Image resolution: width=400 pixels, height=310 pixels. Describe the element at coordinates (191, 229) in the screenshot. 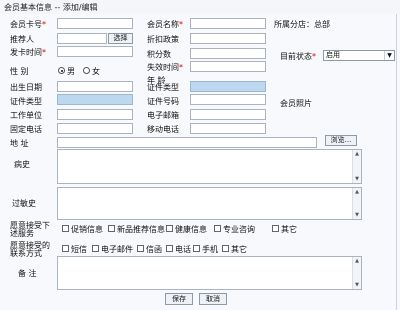

I see `service-health-label: 健康信息` at that location.